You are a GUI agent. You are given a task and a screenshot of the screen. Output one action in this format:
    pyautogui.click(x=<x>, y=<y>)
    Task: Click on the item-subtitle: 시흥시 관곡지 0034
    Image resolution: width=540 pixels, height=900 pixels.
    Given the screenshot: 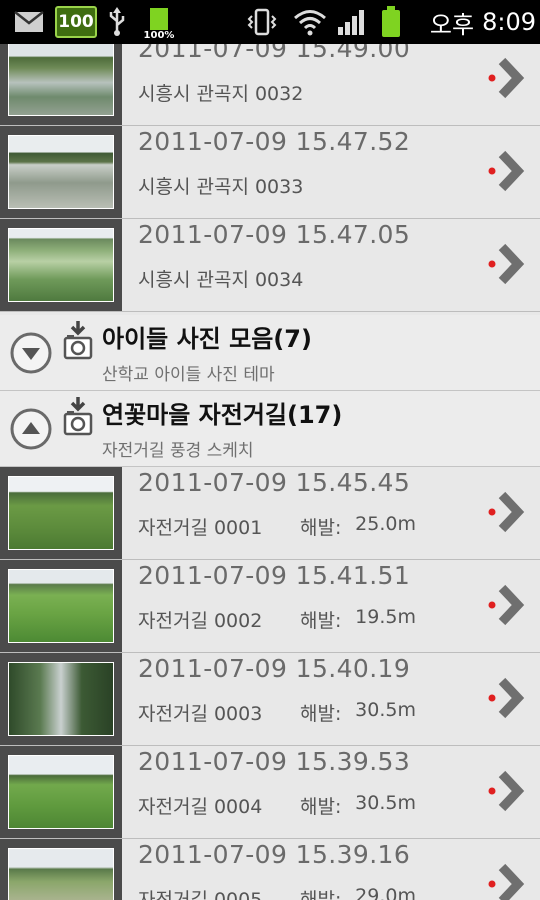 What is the action you would take?
    pyautogui.click(x=221, y=280)
    